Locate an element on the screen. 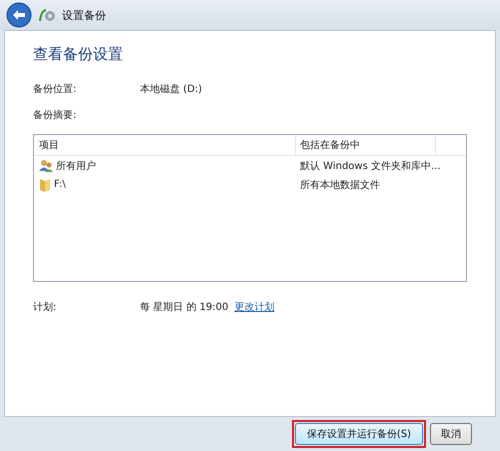 The width and height of the screenshot is (500, 451). folder-icon is located at coordinates (45, 185).